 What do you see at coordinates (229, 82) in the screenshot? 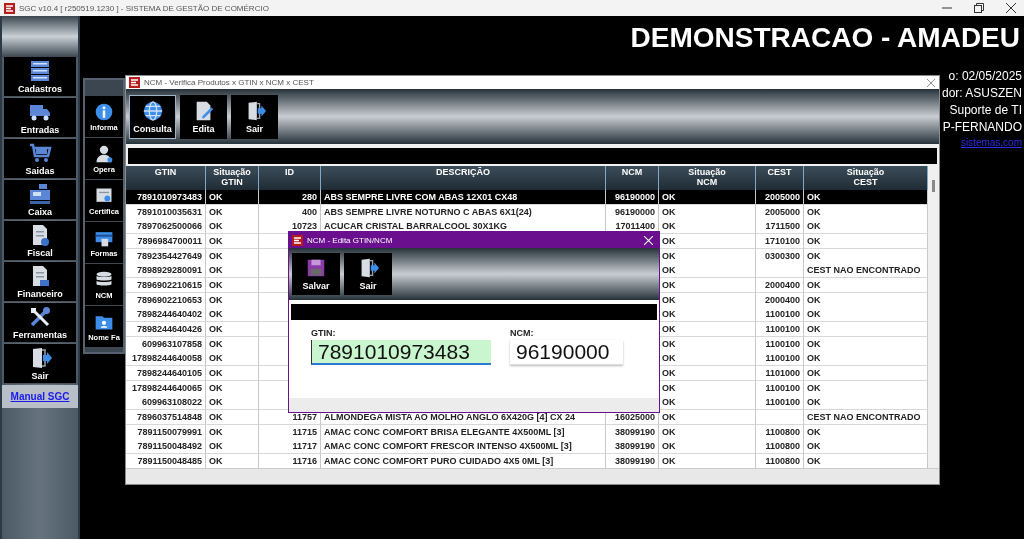
I see `window-title: NCM - Verifica Produtos x GTIN x NCM x CEST` at bounding box center [229, 82].